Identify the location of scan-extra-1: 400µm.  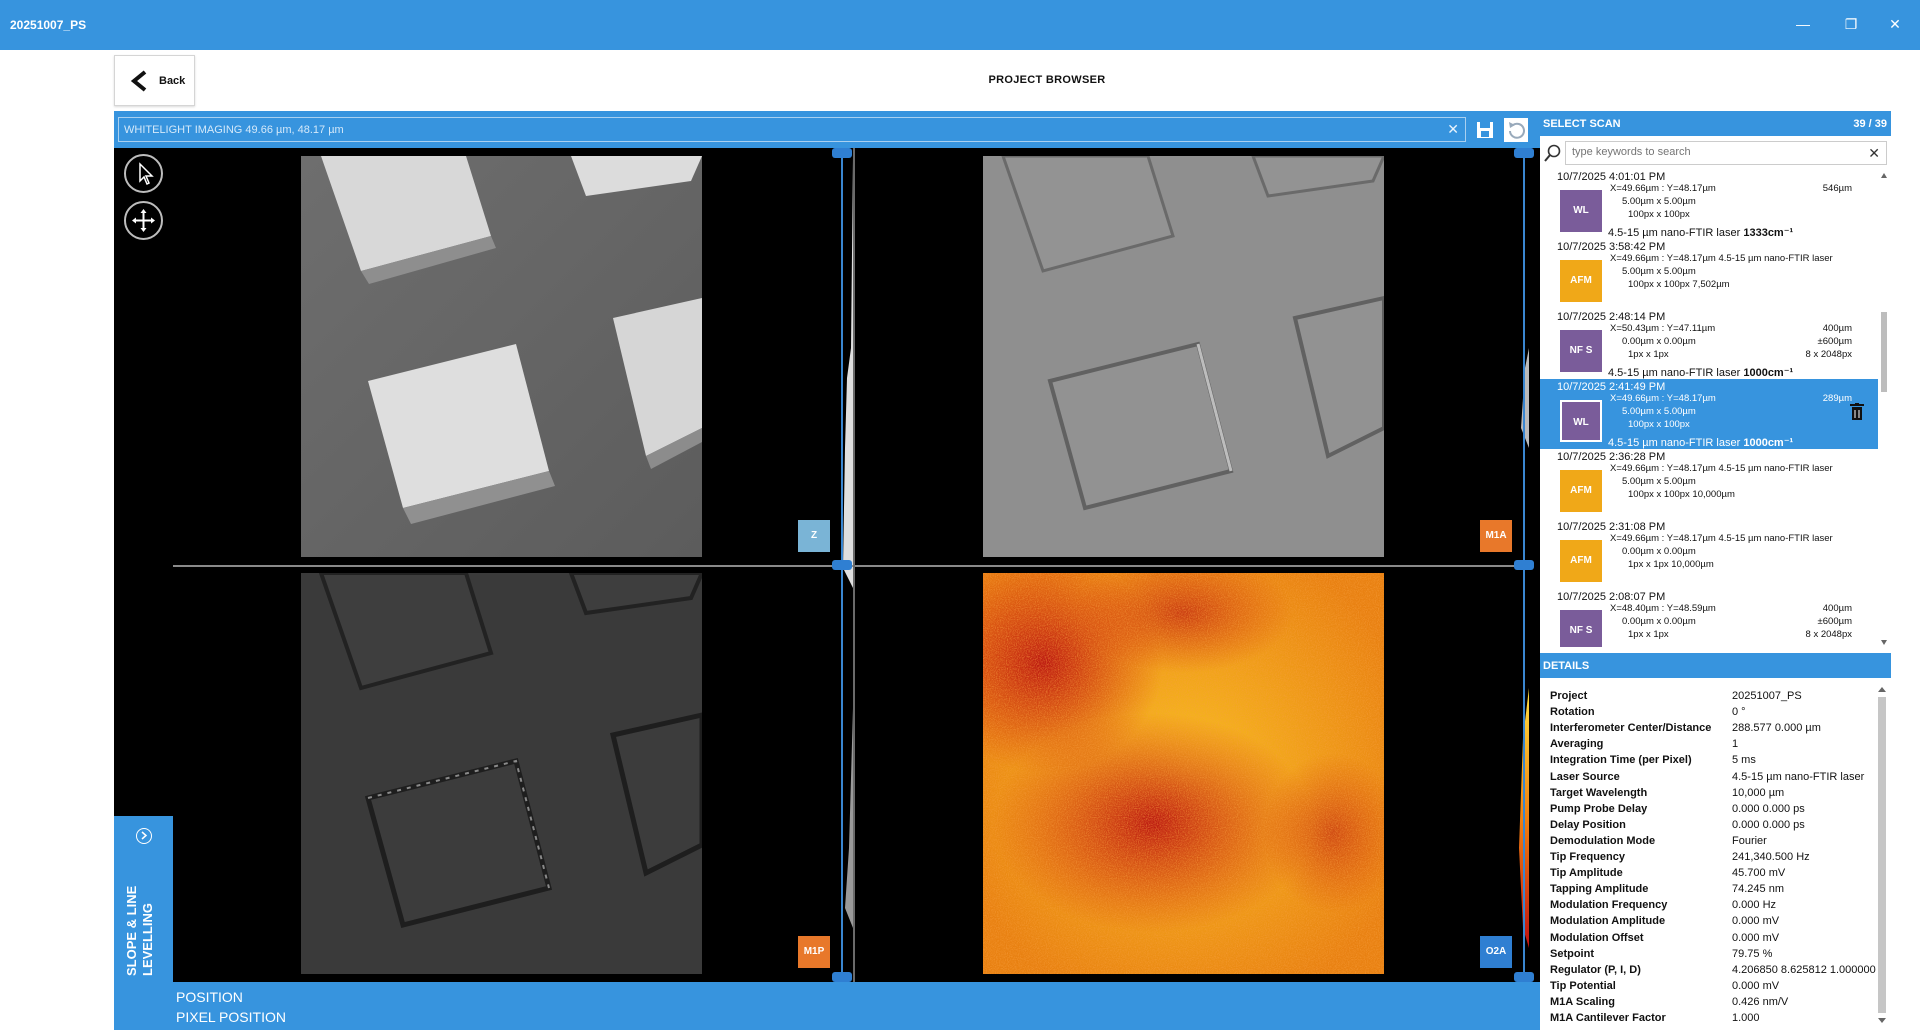
(1837, 608).